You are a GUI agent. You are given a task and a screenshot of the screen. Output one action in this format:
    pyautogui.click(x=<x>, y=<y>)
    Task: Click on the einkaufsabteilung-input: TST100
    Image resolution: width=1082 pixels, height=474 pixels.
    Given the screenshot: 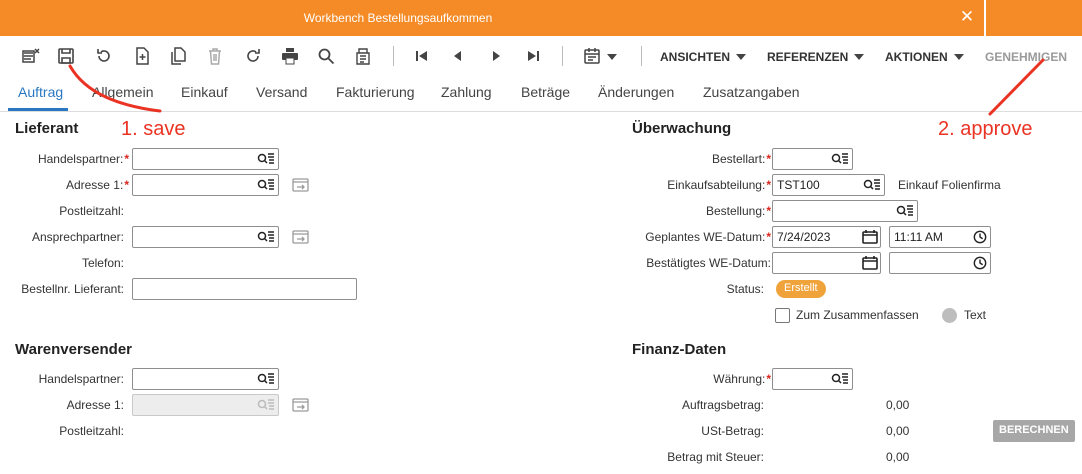 What is the action you would take?
    pyautogui.click(x=828, y=185)
    